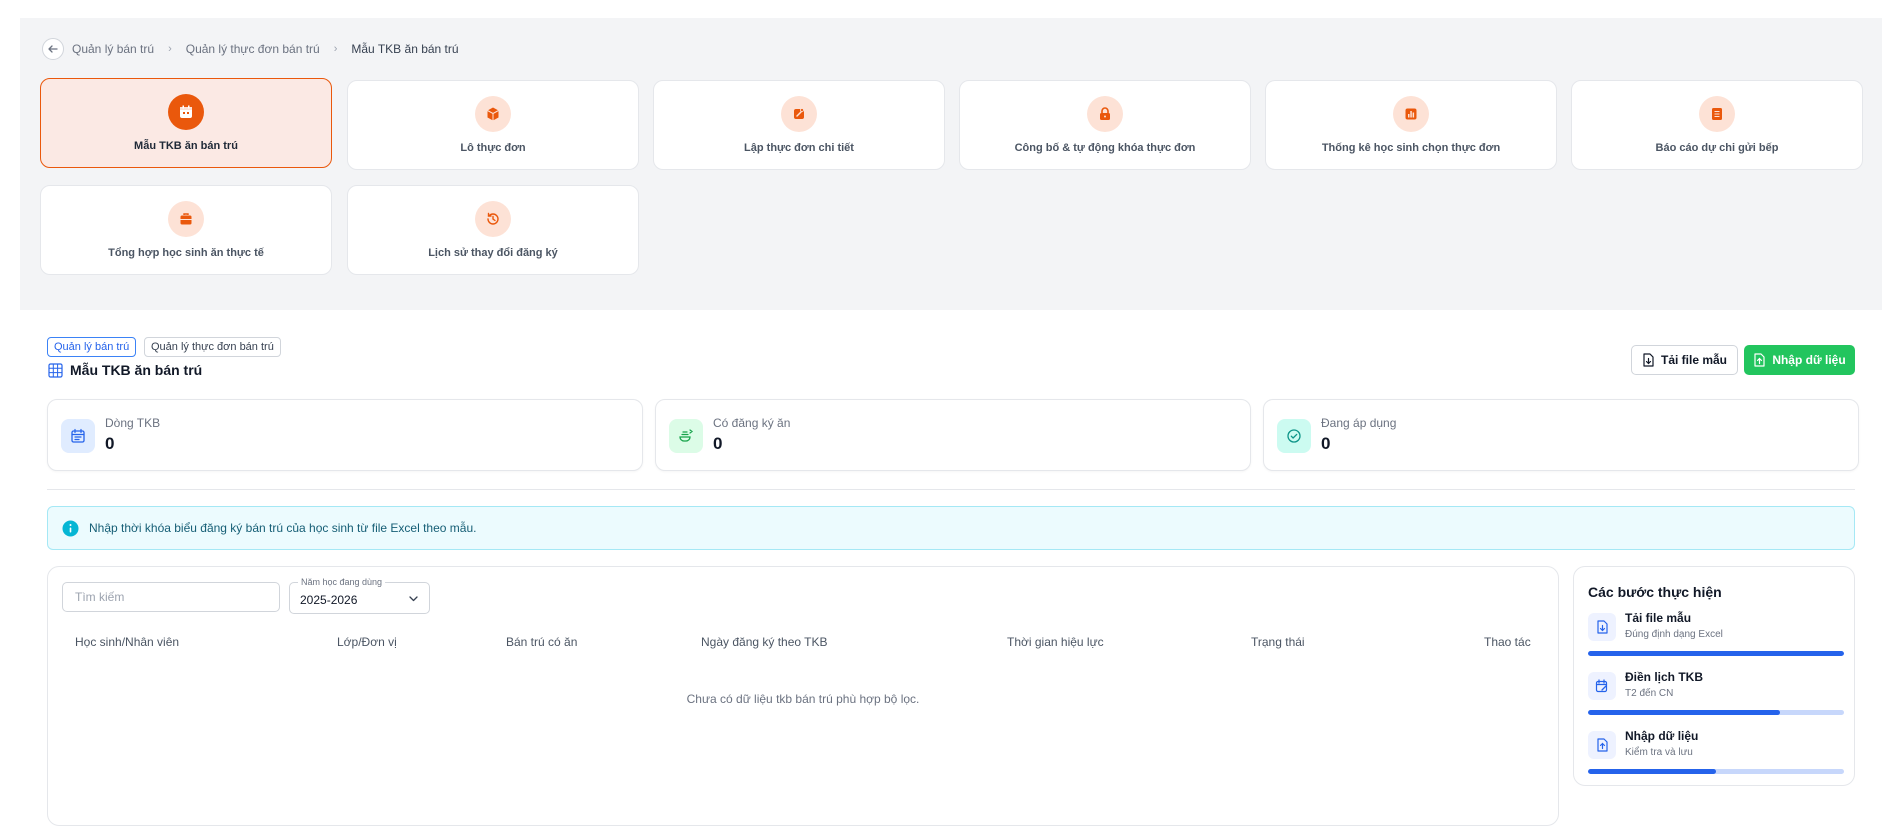 The image size is (1901, 826). I want to click on module-card-label: Tổng hợp học sinh ăn thực tế, so click(186, 253).